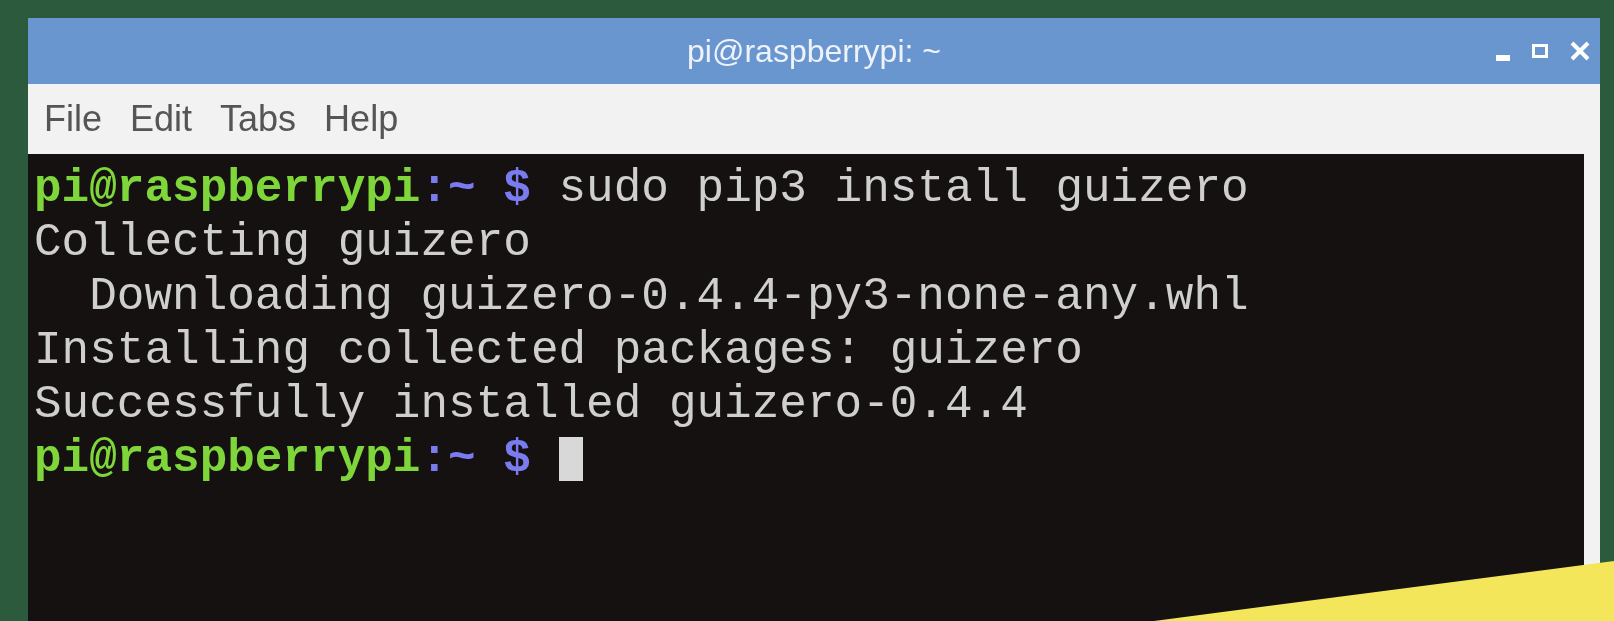 The height and width of the screenshot is (621, 1614). Describe the element at coordinates (282, 243) in the screenshot. I see `output-line: Collecting guizero` at that location.